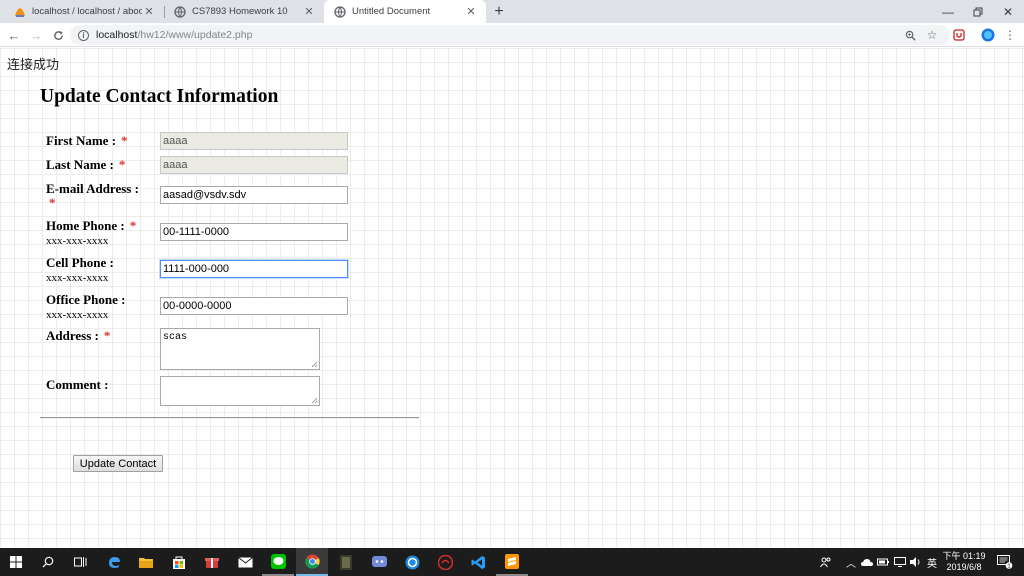  I want to click on update-contact-button: Update Contact, so click(118, 463).